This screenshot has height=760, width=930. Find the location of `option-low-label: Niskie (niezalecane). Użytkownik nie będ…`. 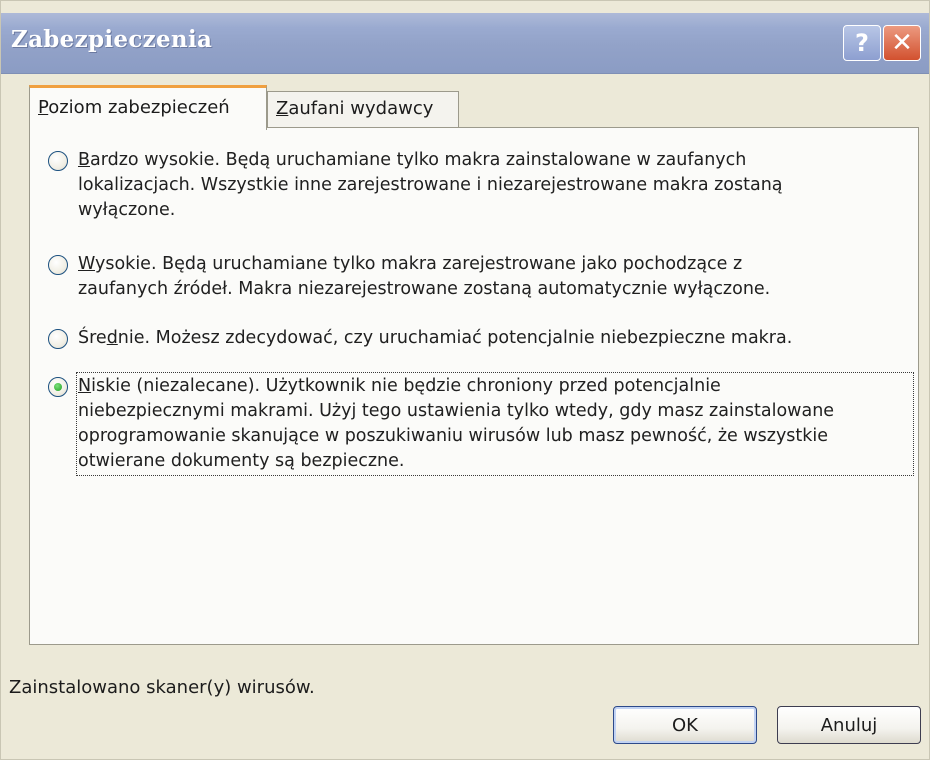

option-low-label: Niskie (niezalecane). Użytkownik nie będ… is located at coordinates (495, 424).